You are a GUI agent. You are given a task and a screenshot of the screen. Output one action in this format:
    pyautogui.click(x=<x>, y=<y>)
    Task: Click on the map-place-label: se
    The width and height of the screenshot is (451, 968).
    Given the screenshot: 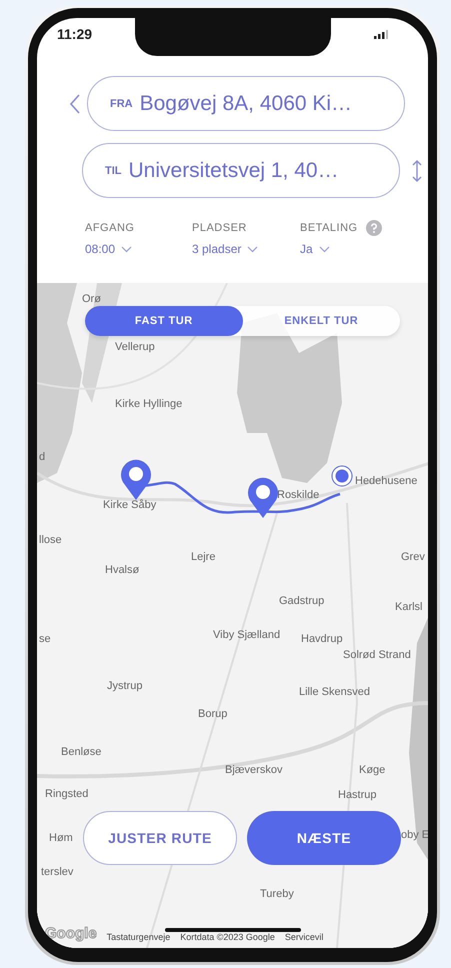 What is the action you would take?
    pyautogui.click(x=45, y=639)
    